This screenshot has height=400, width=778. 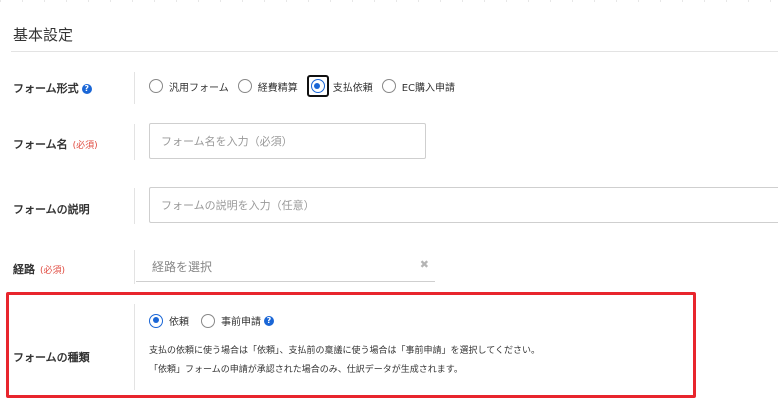 I want to click on radio-option-expense: 経費精算, so click(x=267, y=86).